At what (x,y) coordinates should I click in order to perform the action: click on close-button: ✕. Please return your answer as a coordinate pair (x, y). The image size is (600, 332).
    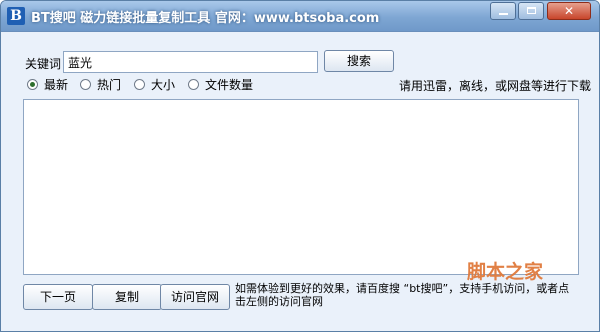
    Looking at the image, I should click on (569, 11).